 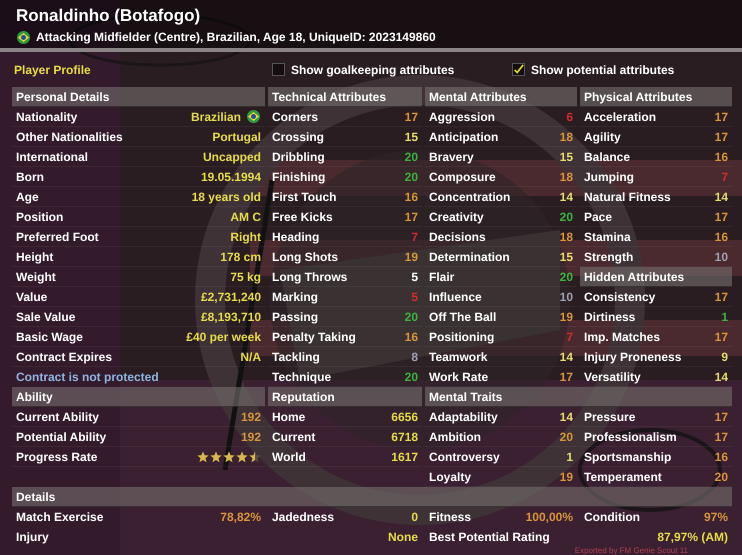 I want to click on flag-icon, so click(x=23, y=37).